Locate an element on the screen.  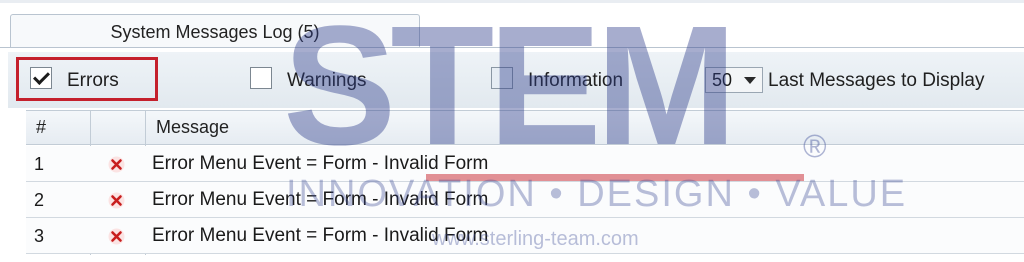
message-count-dropdown: 50 is located at coordinates (734, 80).